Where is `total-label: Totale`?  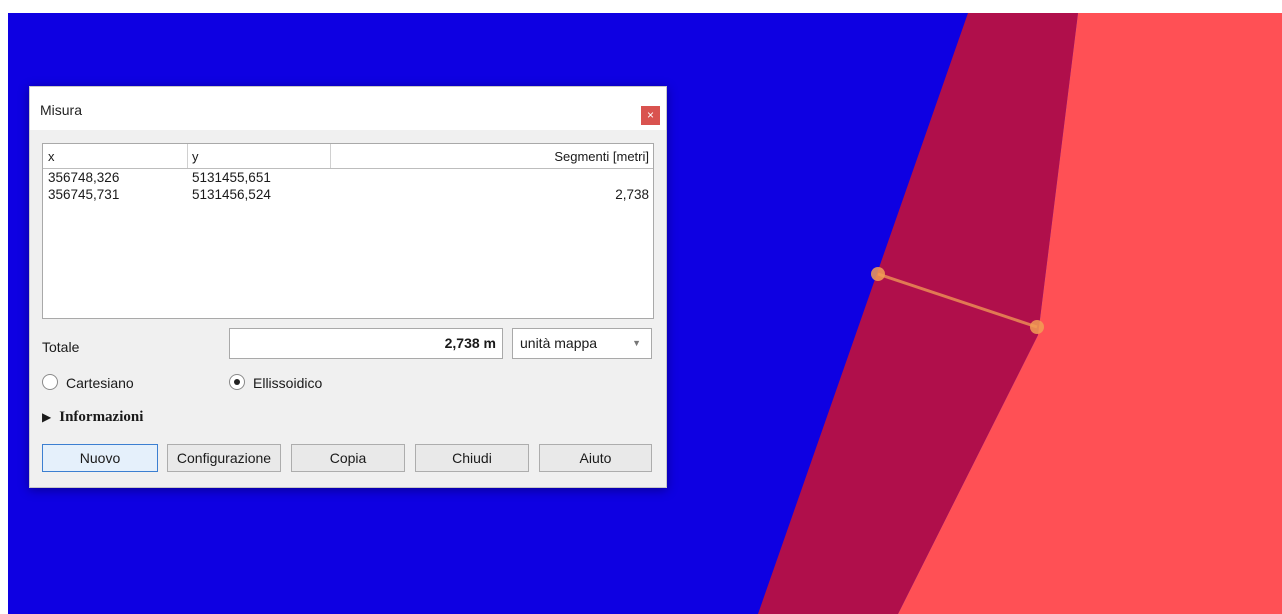 total-label: Totale is located at coordinates (61, 347).